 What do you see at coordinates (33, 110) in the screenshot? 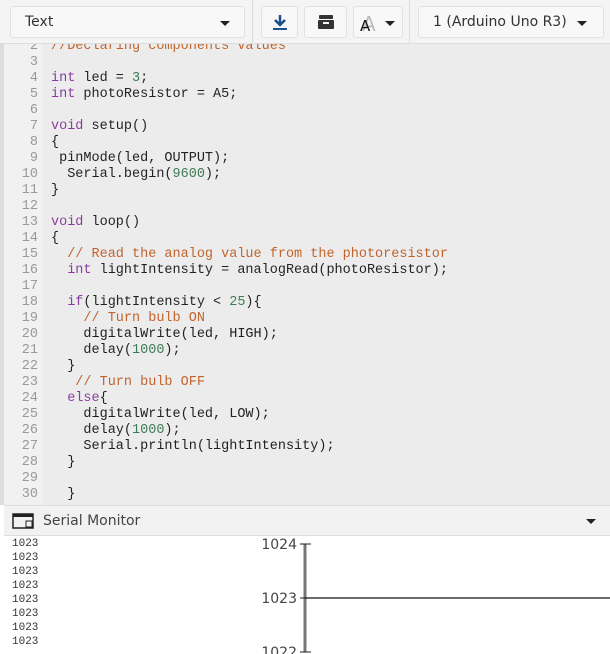
I see `line-number: 6` at bounding box center [33, 110].